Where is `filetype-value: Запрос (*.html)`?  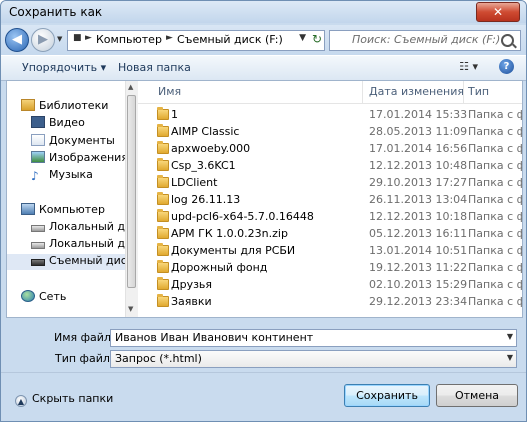
filetype-value: Запрос (*.html) is located at coordinates (158, 358).